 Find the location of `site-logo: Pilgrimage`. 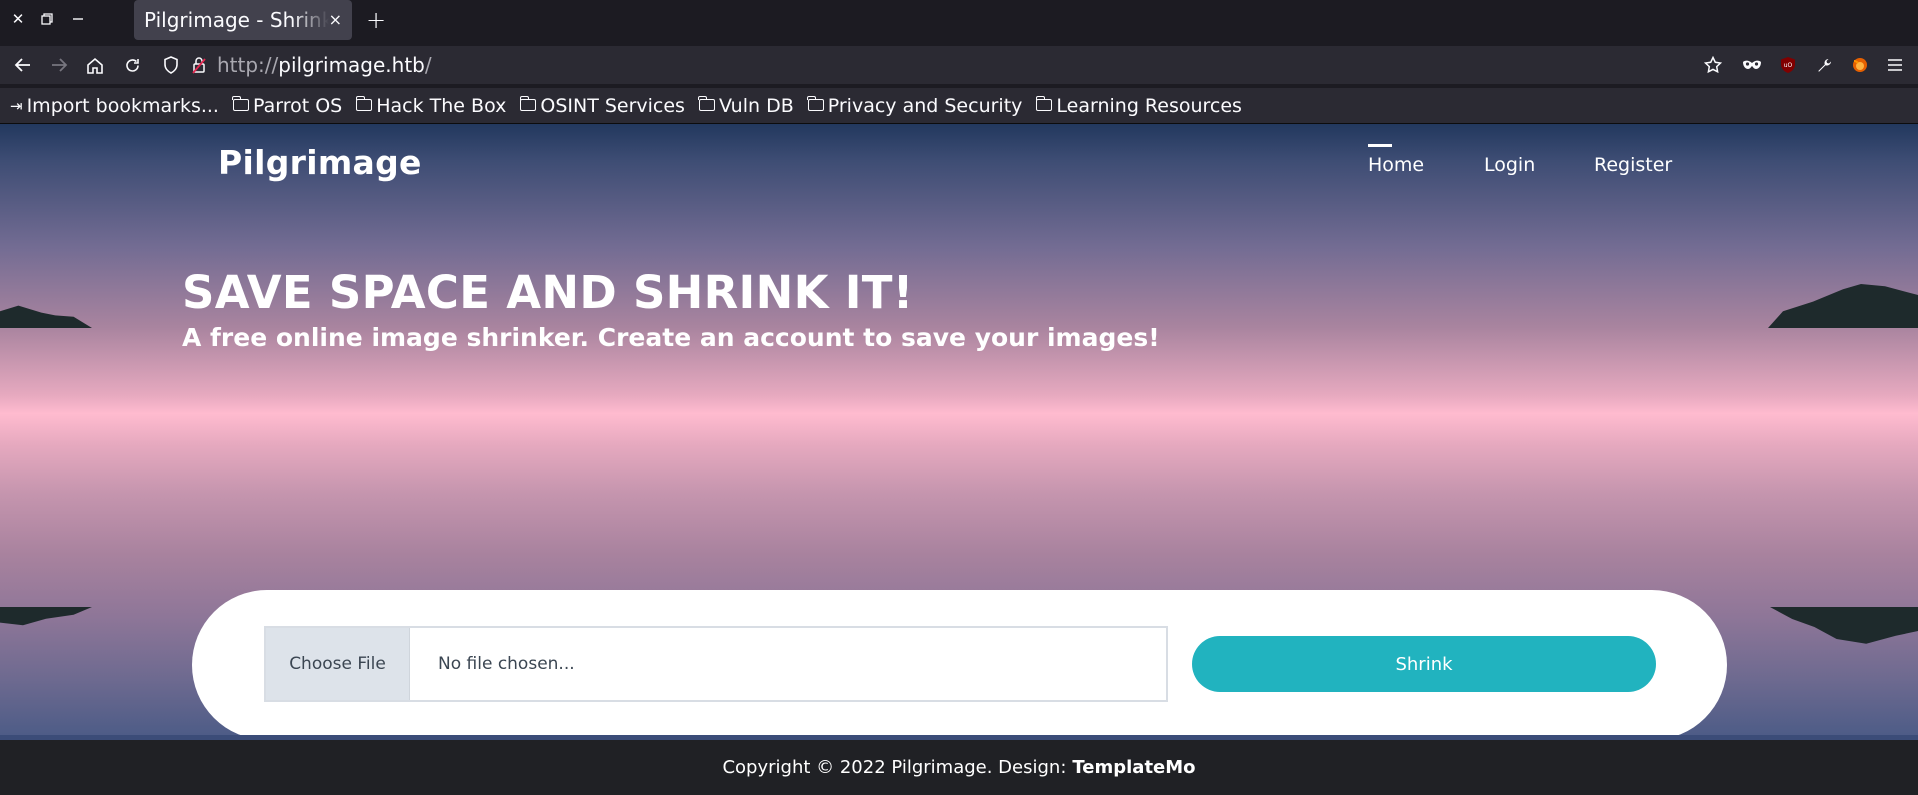

site-logo: Pilgrimage is located at coordinates (320, 162).